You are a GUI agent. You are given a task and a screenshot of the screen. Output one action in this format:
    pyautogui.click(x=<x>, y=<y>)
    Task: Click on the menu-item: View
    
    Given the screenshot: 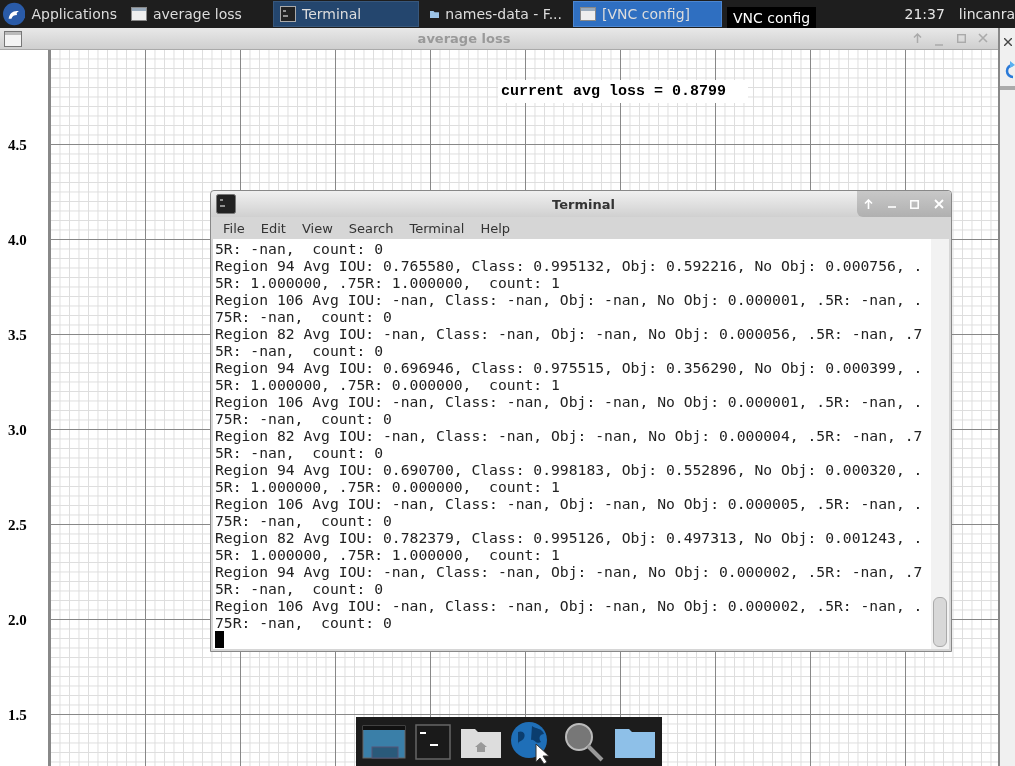 What is the action you would take?
    pyautogui.click(x=317, y=228)
    